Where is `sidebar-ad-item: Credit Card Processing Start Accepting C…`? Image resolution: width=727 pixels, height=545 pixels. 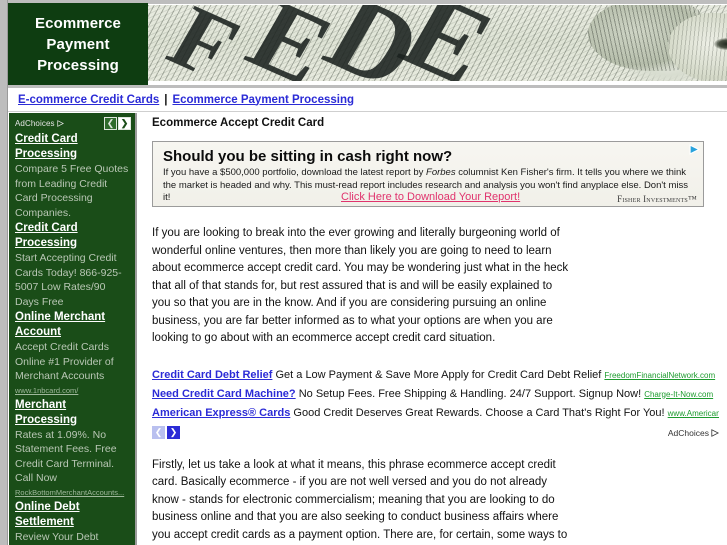
sidebar-ad-item: Credit Card Processing Start Accepting C… is located at coordinates (73, 265).